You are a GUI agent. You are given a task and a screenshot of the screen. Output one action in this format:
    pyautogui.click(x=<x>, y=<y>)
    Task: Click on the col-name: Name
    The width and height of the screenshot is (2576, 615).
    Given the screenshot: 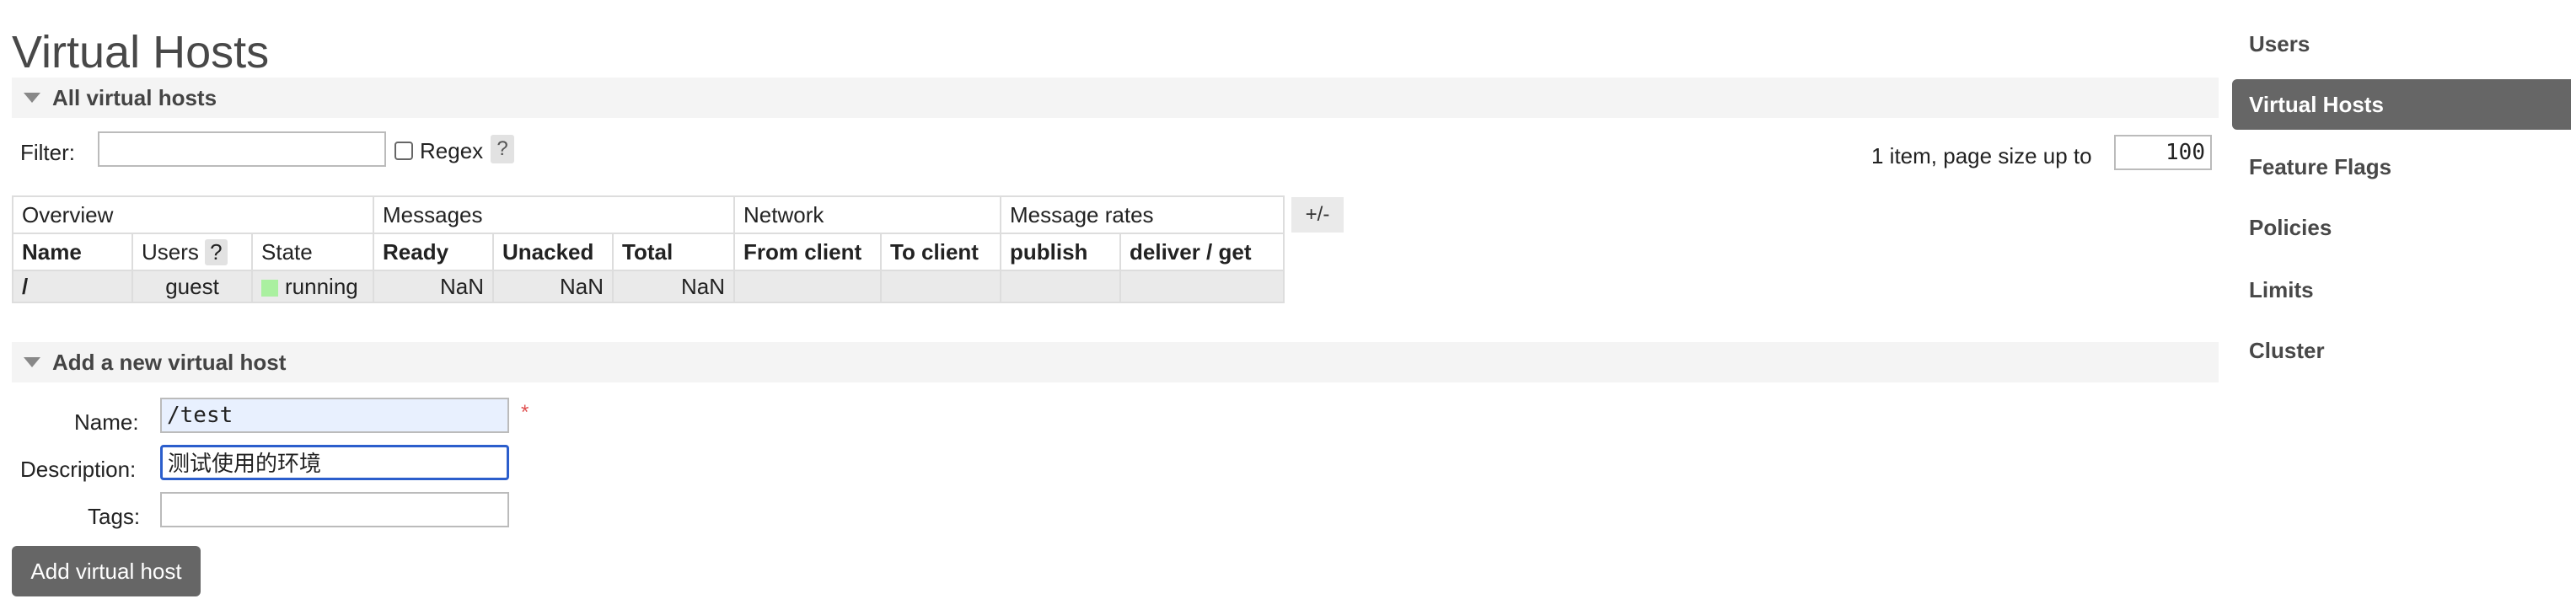 What is the action you would take?
    pyautogui.click(x=72, y=252)
    